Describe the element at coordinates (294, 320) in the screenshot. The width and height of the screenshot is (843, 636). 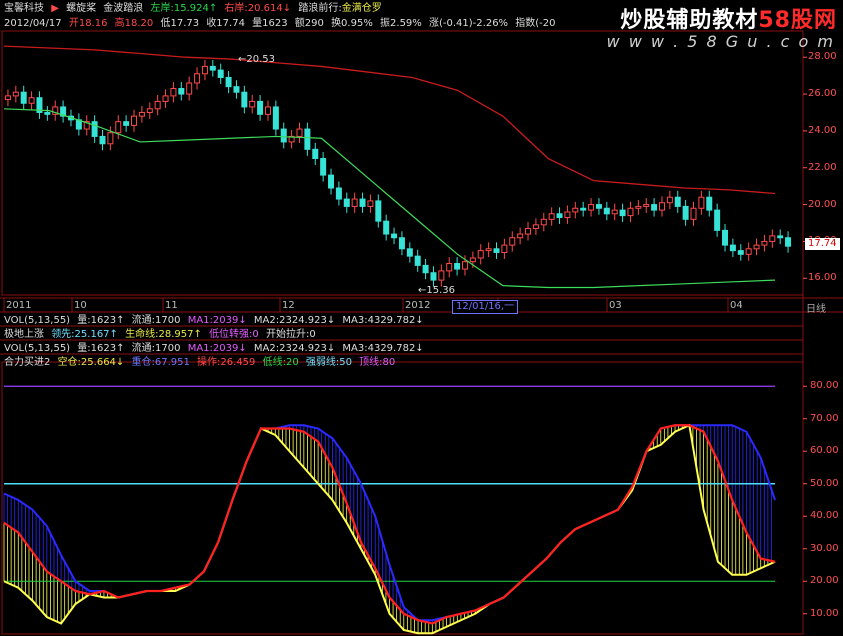
I see `vol-ma2: MA2:2324.923↓` at that location.